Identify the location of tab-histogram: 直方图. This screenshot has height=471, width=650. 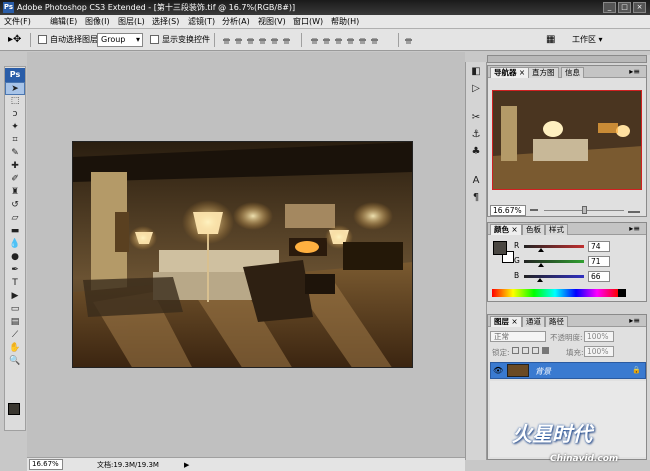
(543, 72).